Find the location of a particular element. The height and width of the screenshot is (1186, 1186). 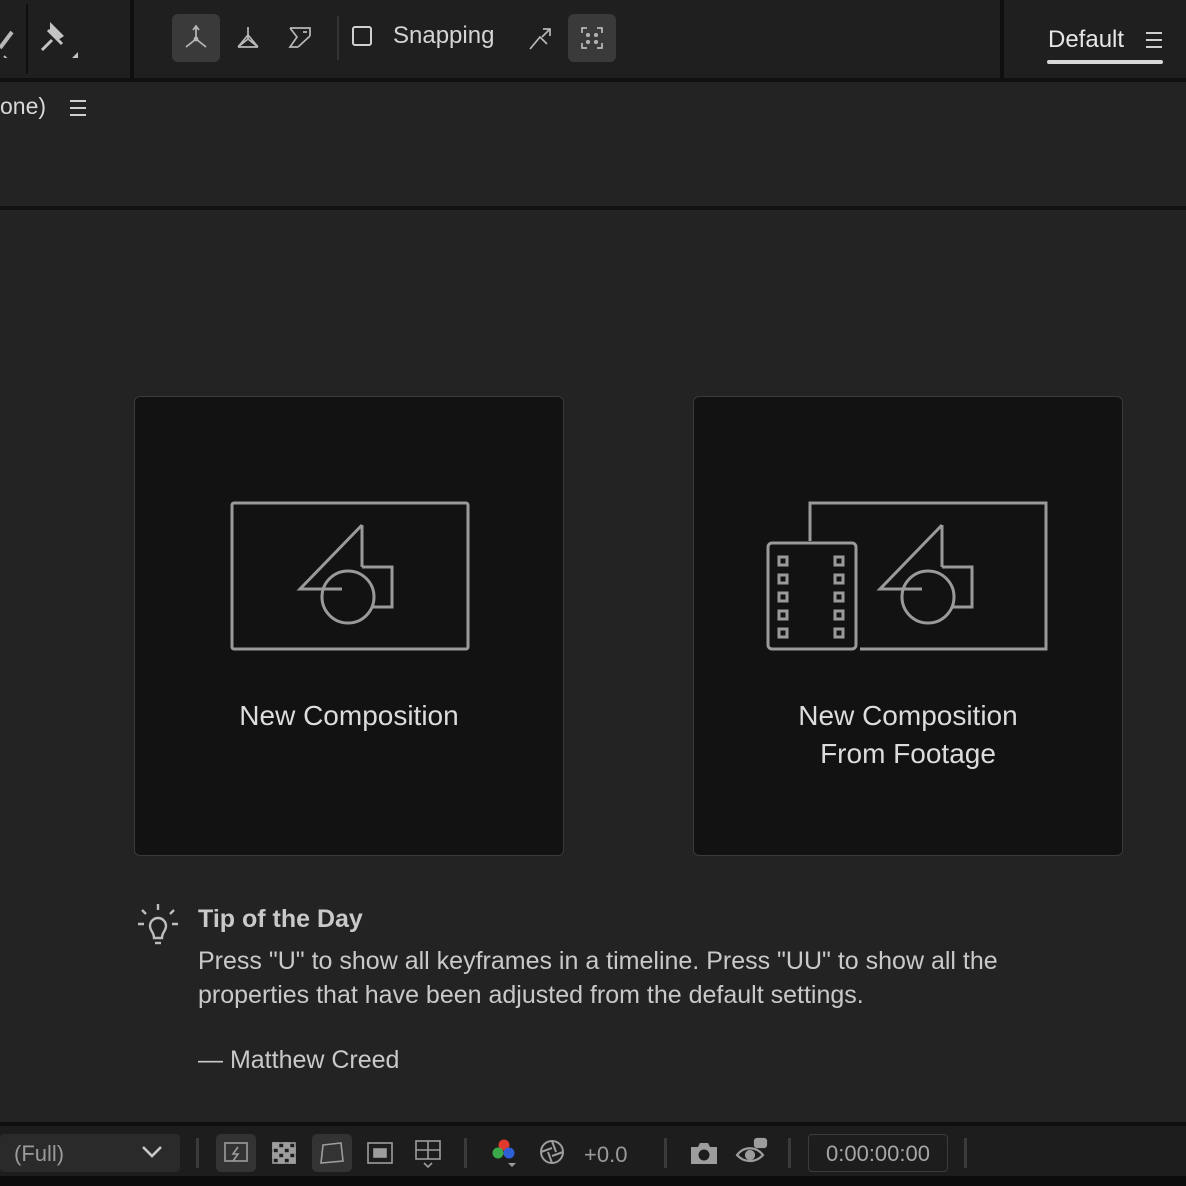

panel-menu-icon is located at coordinates (78, 110).